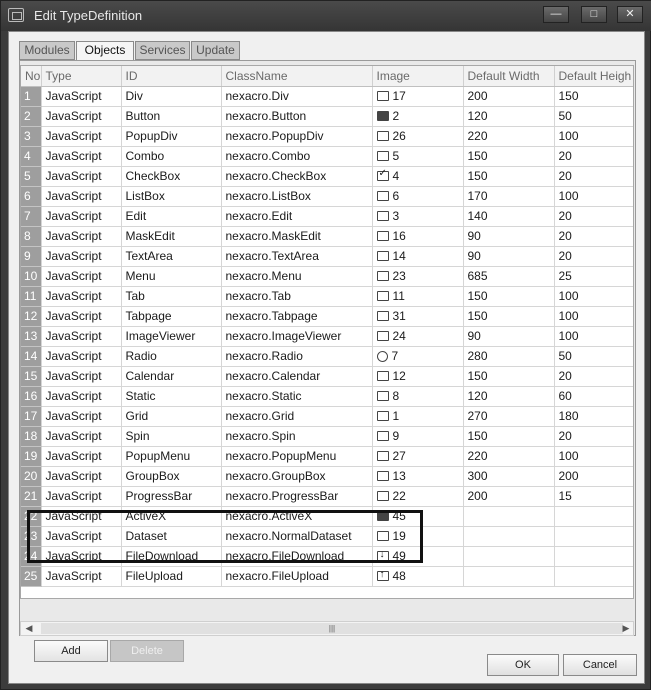 The image size is (651, 690). I want to click on cell-classname: nexacro.FileUpload, so click(297, 576).